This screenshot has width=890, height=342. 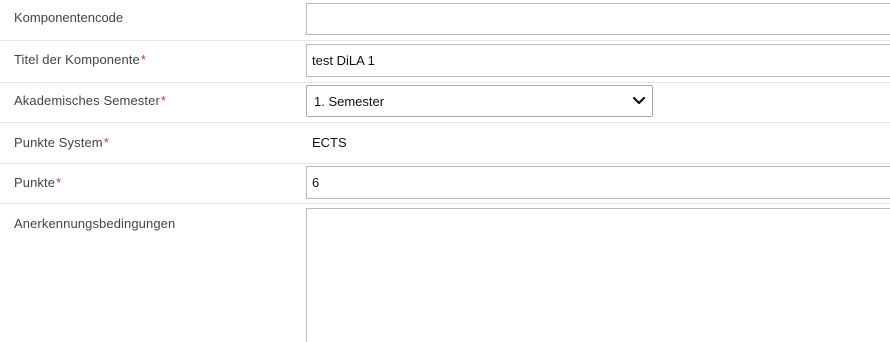 What do you see at coordinates (598, 142) in the screenshot?
I see `points-system-input: ECTS` at bounding box center [598, 142].